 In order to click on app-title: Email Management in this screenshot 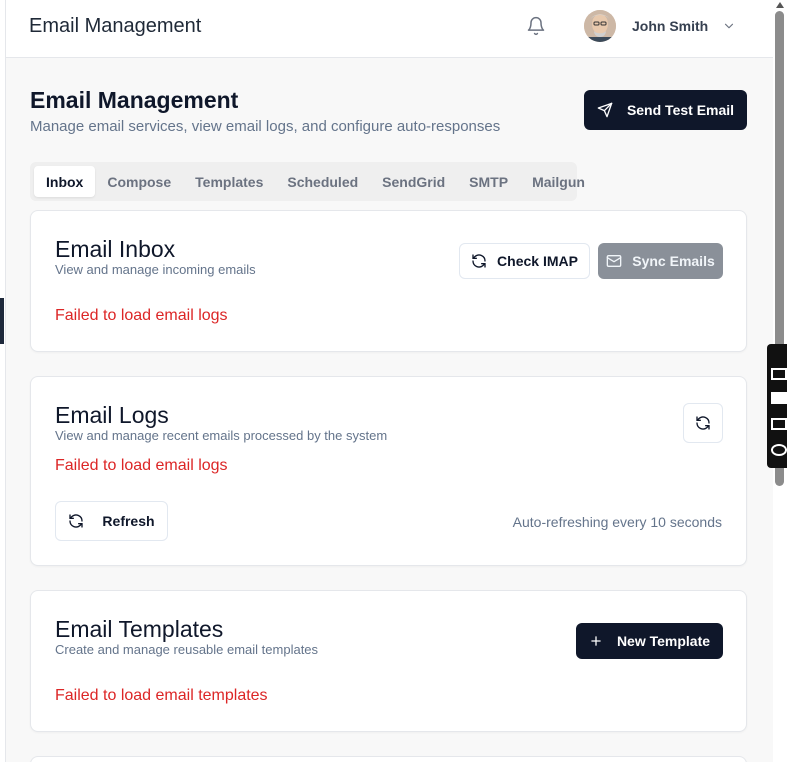, I will do `click(115, 26)`.